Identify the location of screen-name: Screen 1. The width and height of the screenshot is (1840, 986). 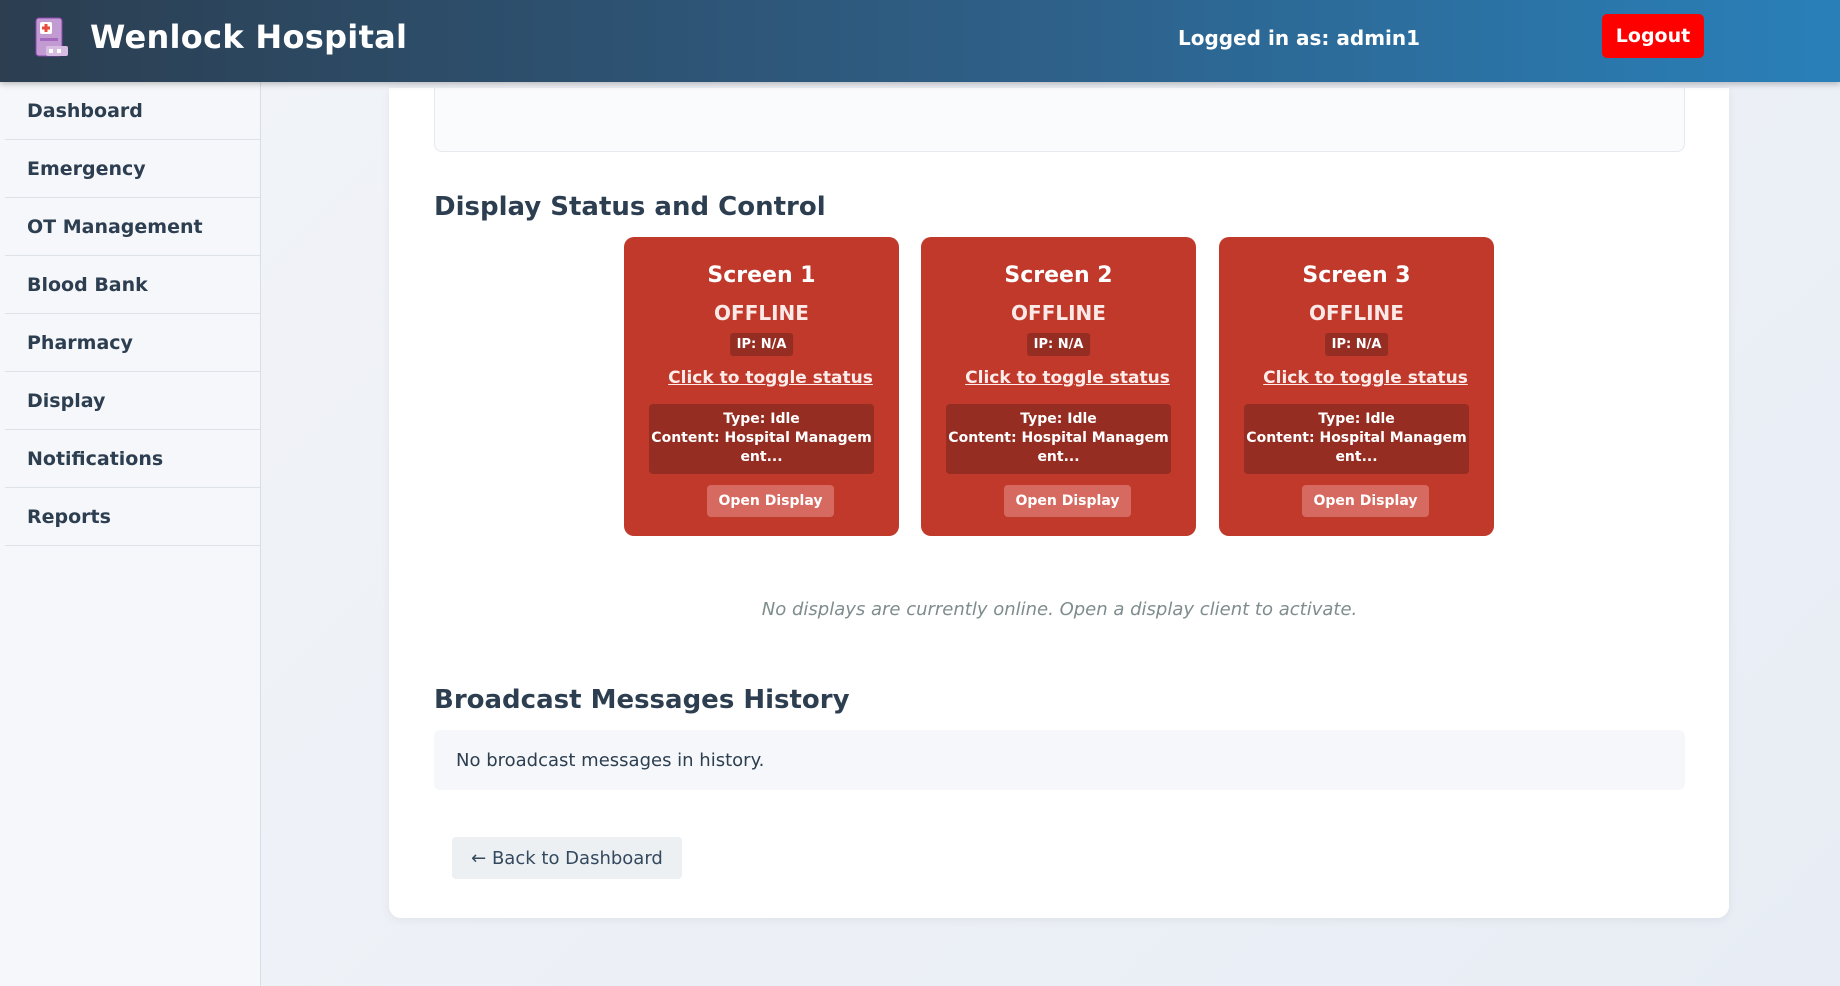
(761, 275).